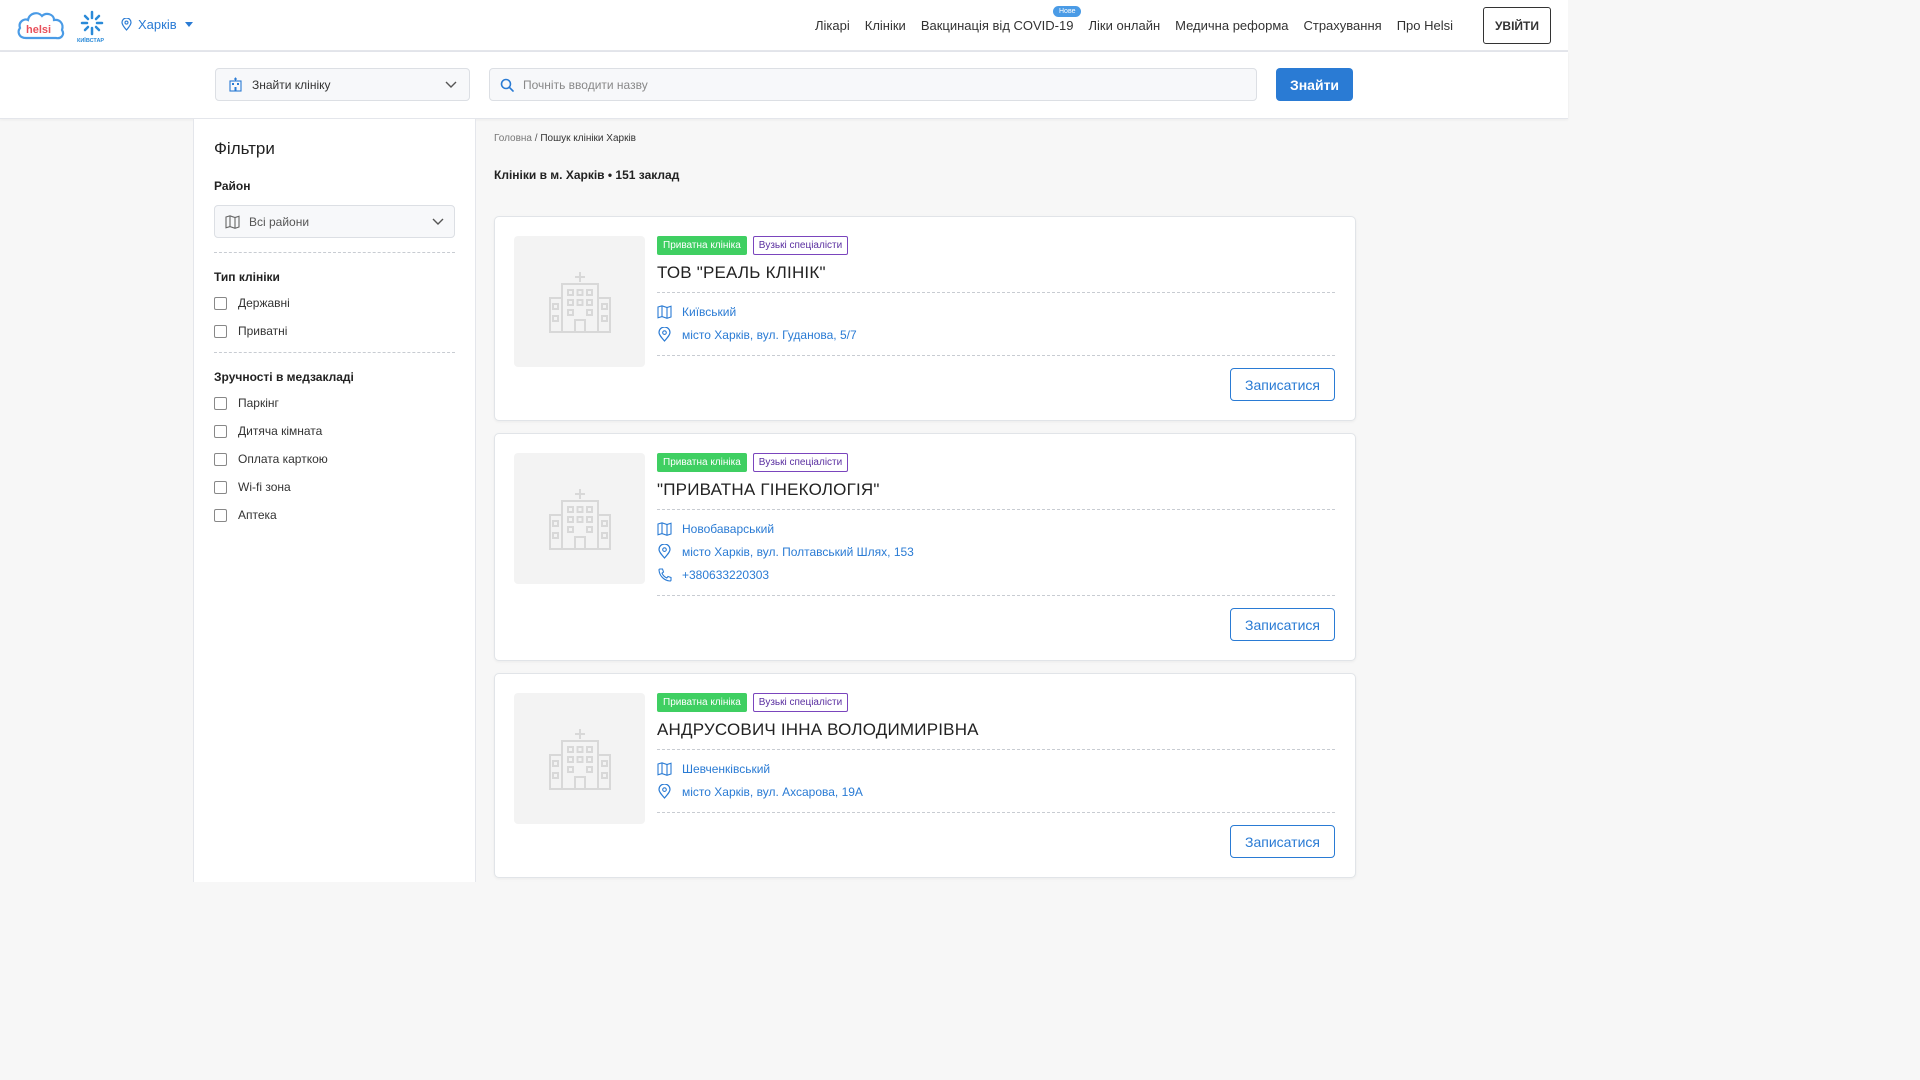  I want to click on search-type-select: Знайти клініку, so click(342, 84).